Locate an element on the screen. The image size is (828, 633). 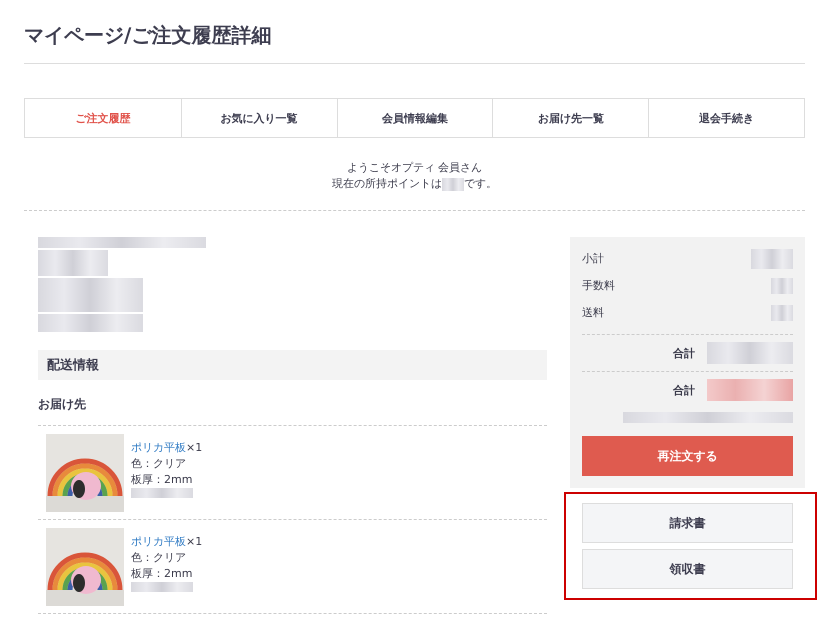
welcome-text: ようこそオプティ 会員さん is located at coordinates (414, 168).